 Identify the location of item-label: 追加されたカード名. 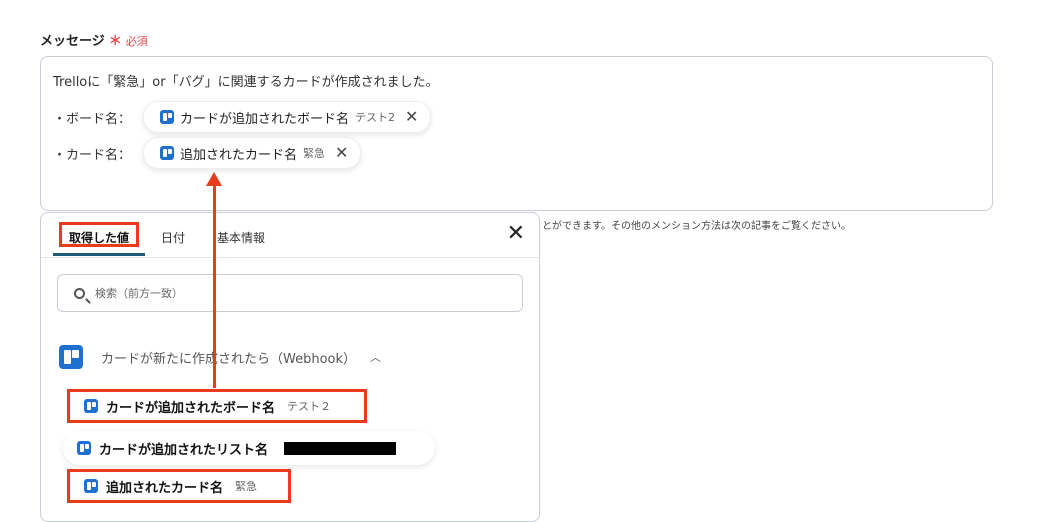
(165, 488).